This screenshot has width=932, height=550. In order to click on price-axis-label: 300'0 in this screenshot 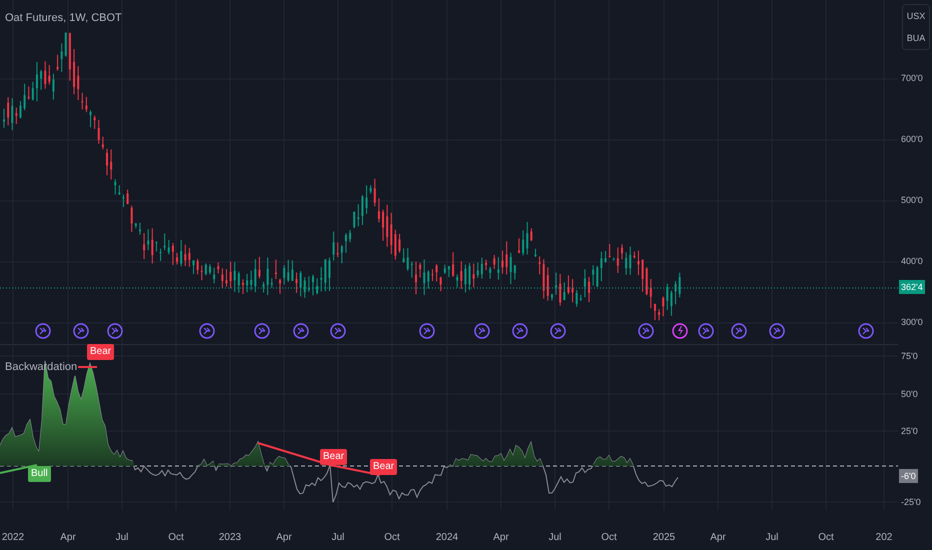, I will do `click(912, 322)`.